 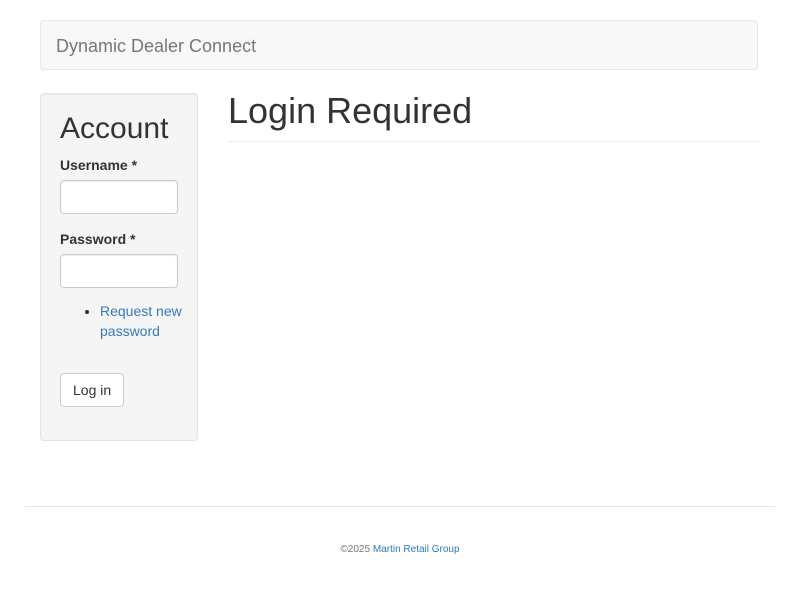 What do you see at coordinates (119, 197) in the screenshot?
I see `username-input` at bounding box center [119, 197].